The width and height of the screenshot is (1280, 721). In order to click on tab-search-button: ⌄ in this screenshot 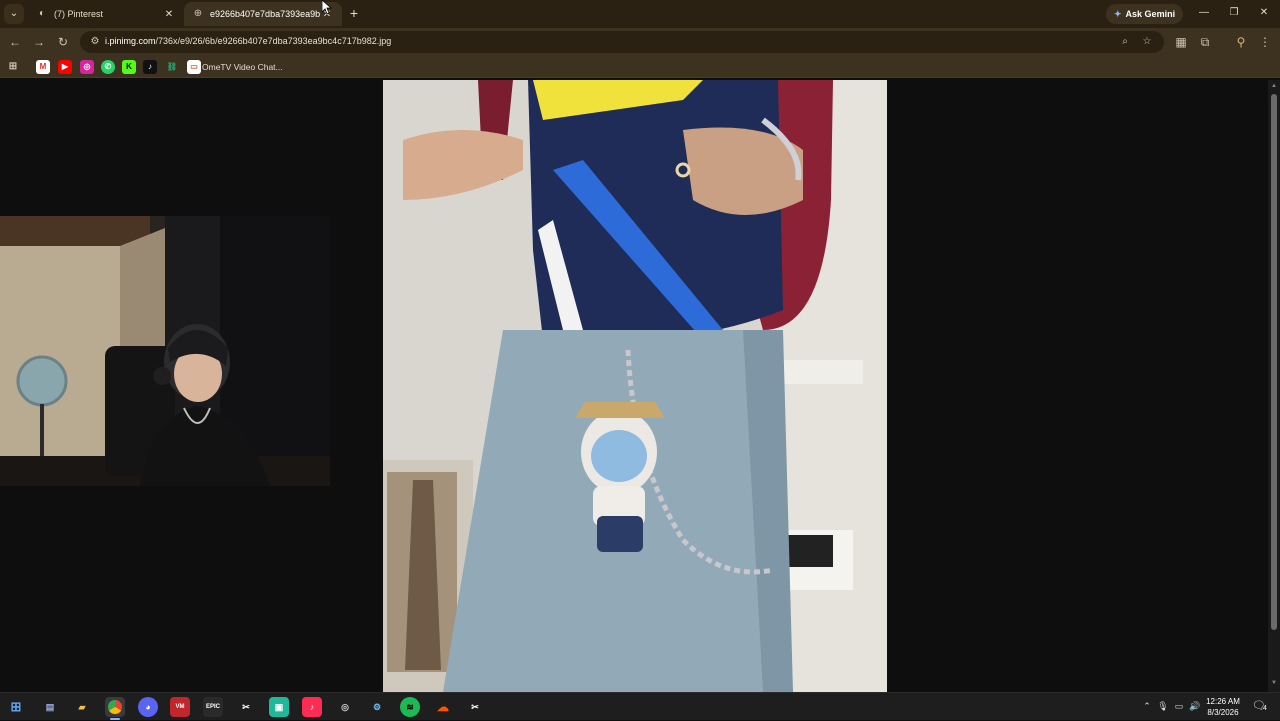, I will do `click(14, 14)`.